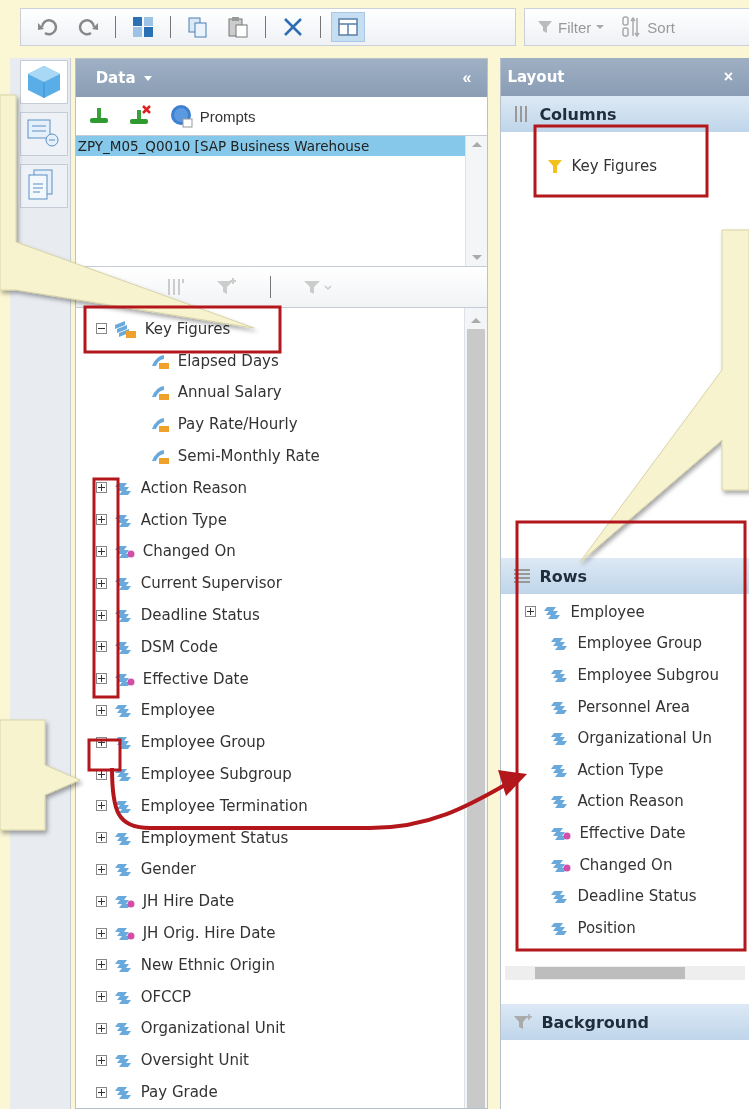 The width and height of the screenshot is (749, 1109). What do you see at coordinates (637, 896) in the screenshot?
I see `layout-item: Deadline Status` at bounding box center [637, 896].